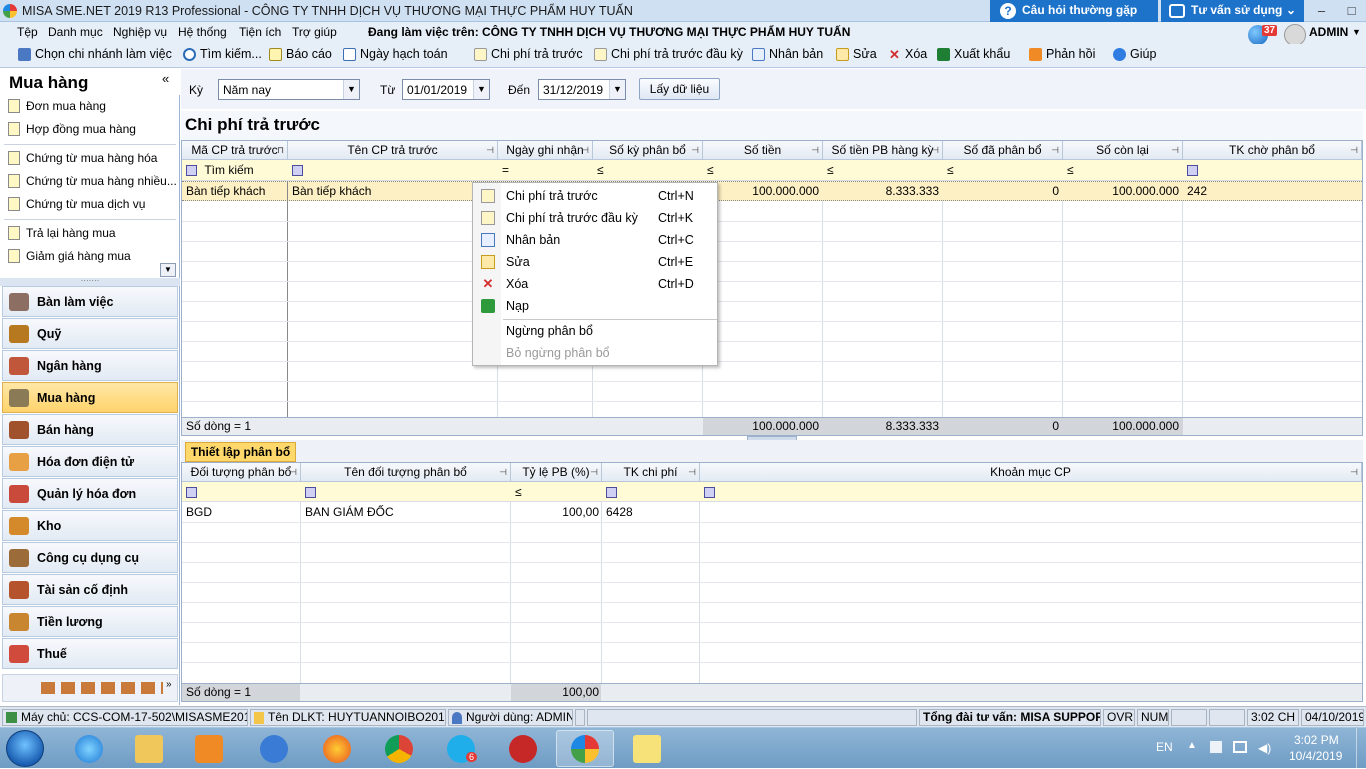 The height and width of the screenshot is (769, 1366). I want to click on link-purchase-discount: Giảm giá hàng mua, so click(69, 256).